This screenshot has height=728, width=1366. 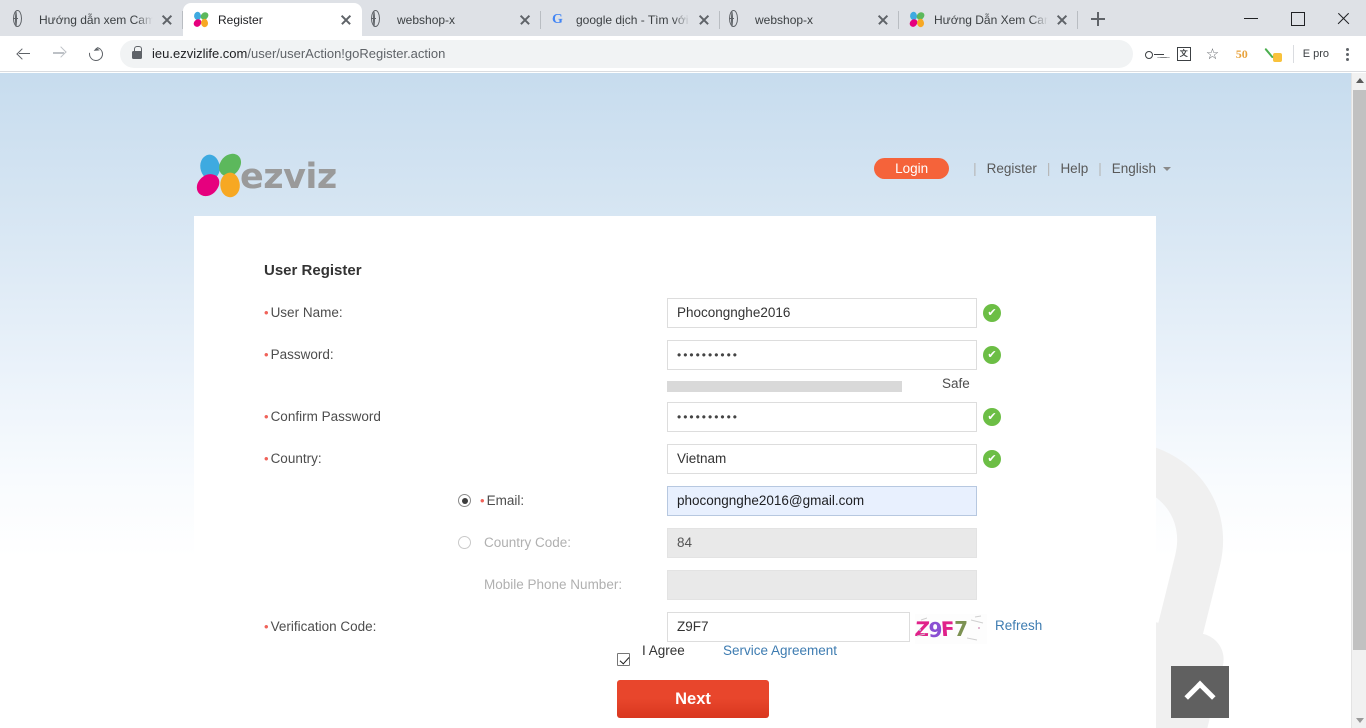 I want to click on browser-tab-6: Hướng Dẫn Xem Came, so click(x=988, y=19).